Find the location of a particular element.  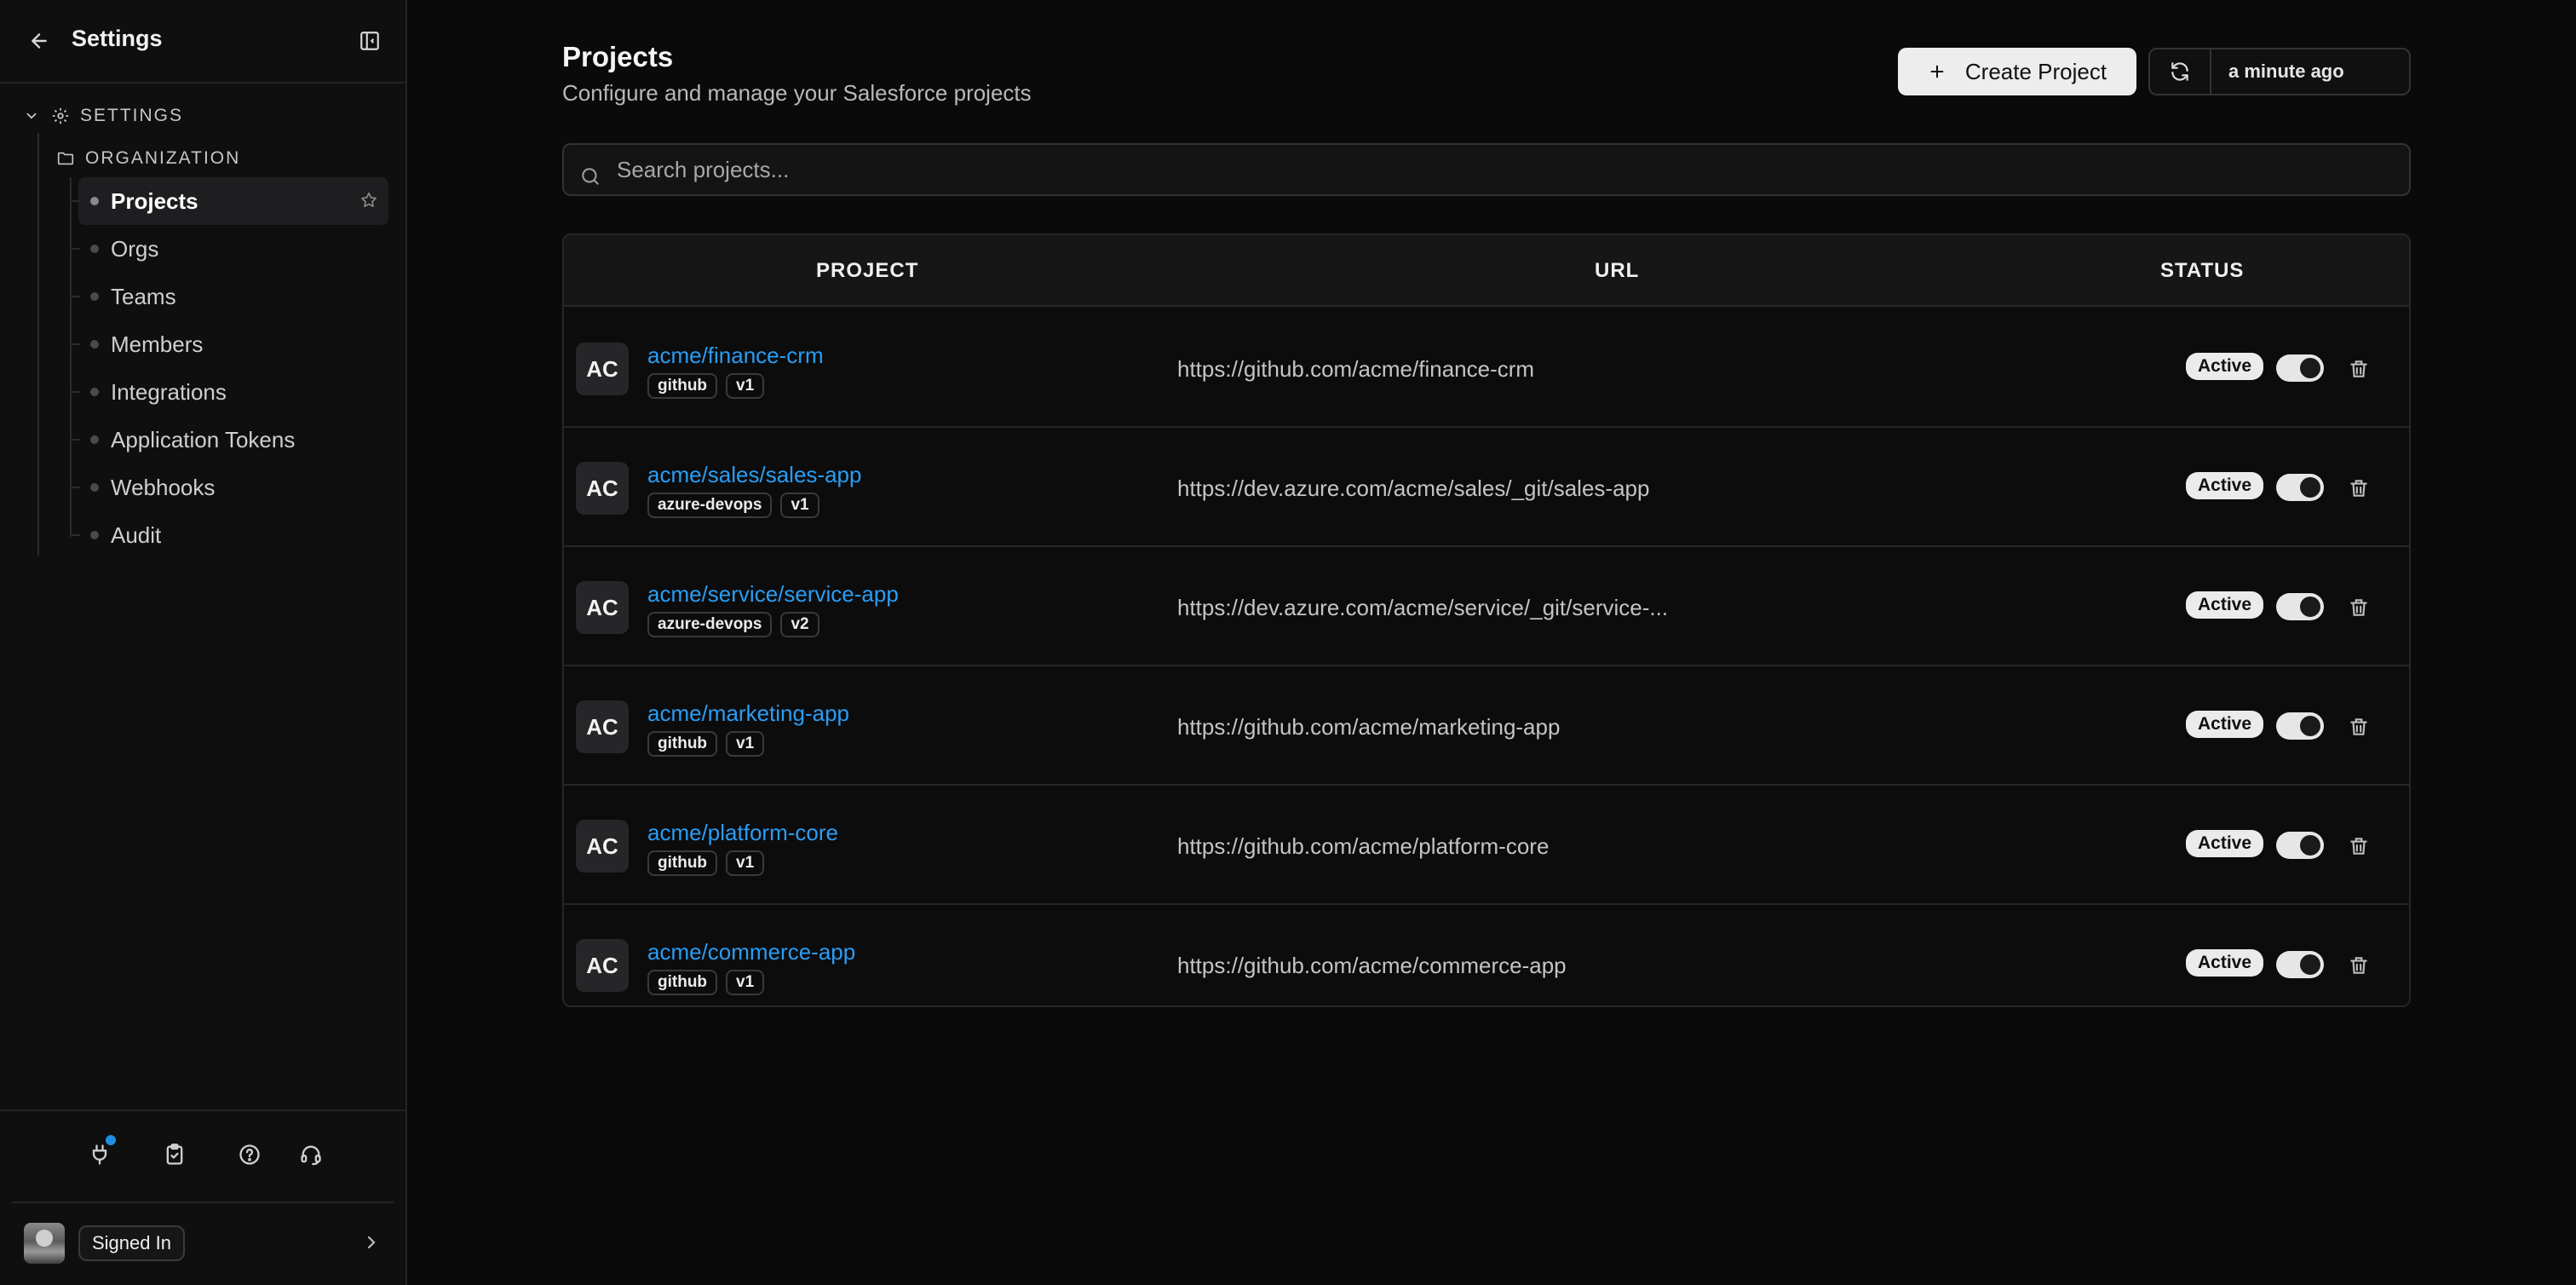

sidebar-item-label: Members is located at coordinates (157, 344).